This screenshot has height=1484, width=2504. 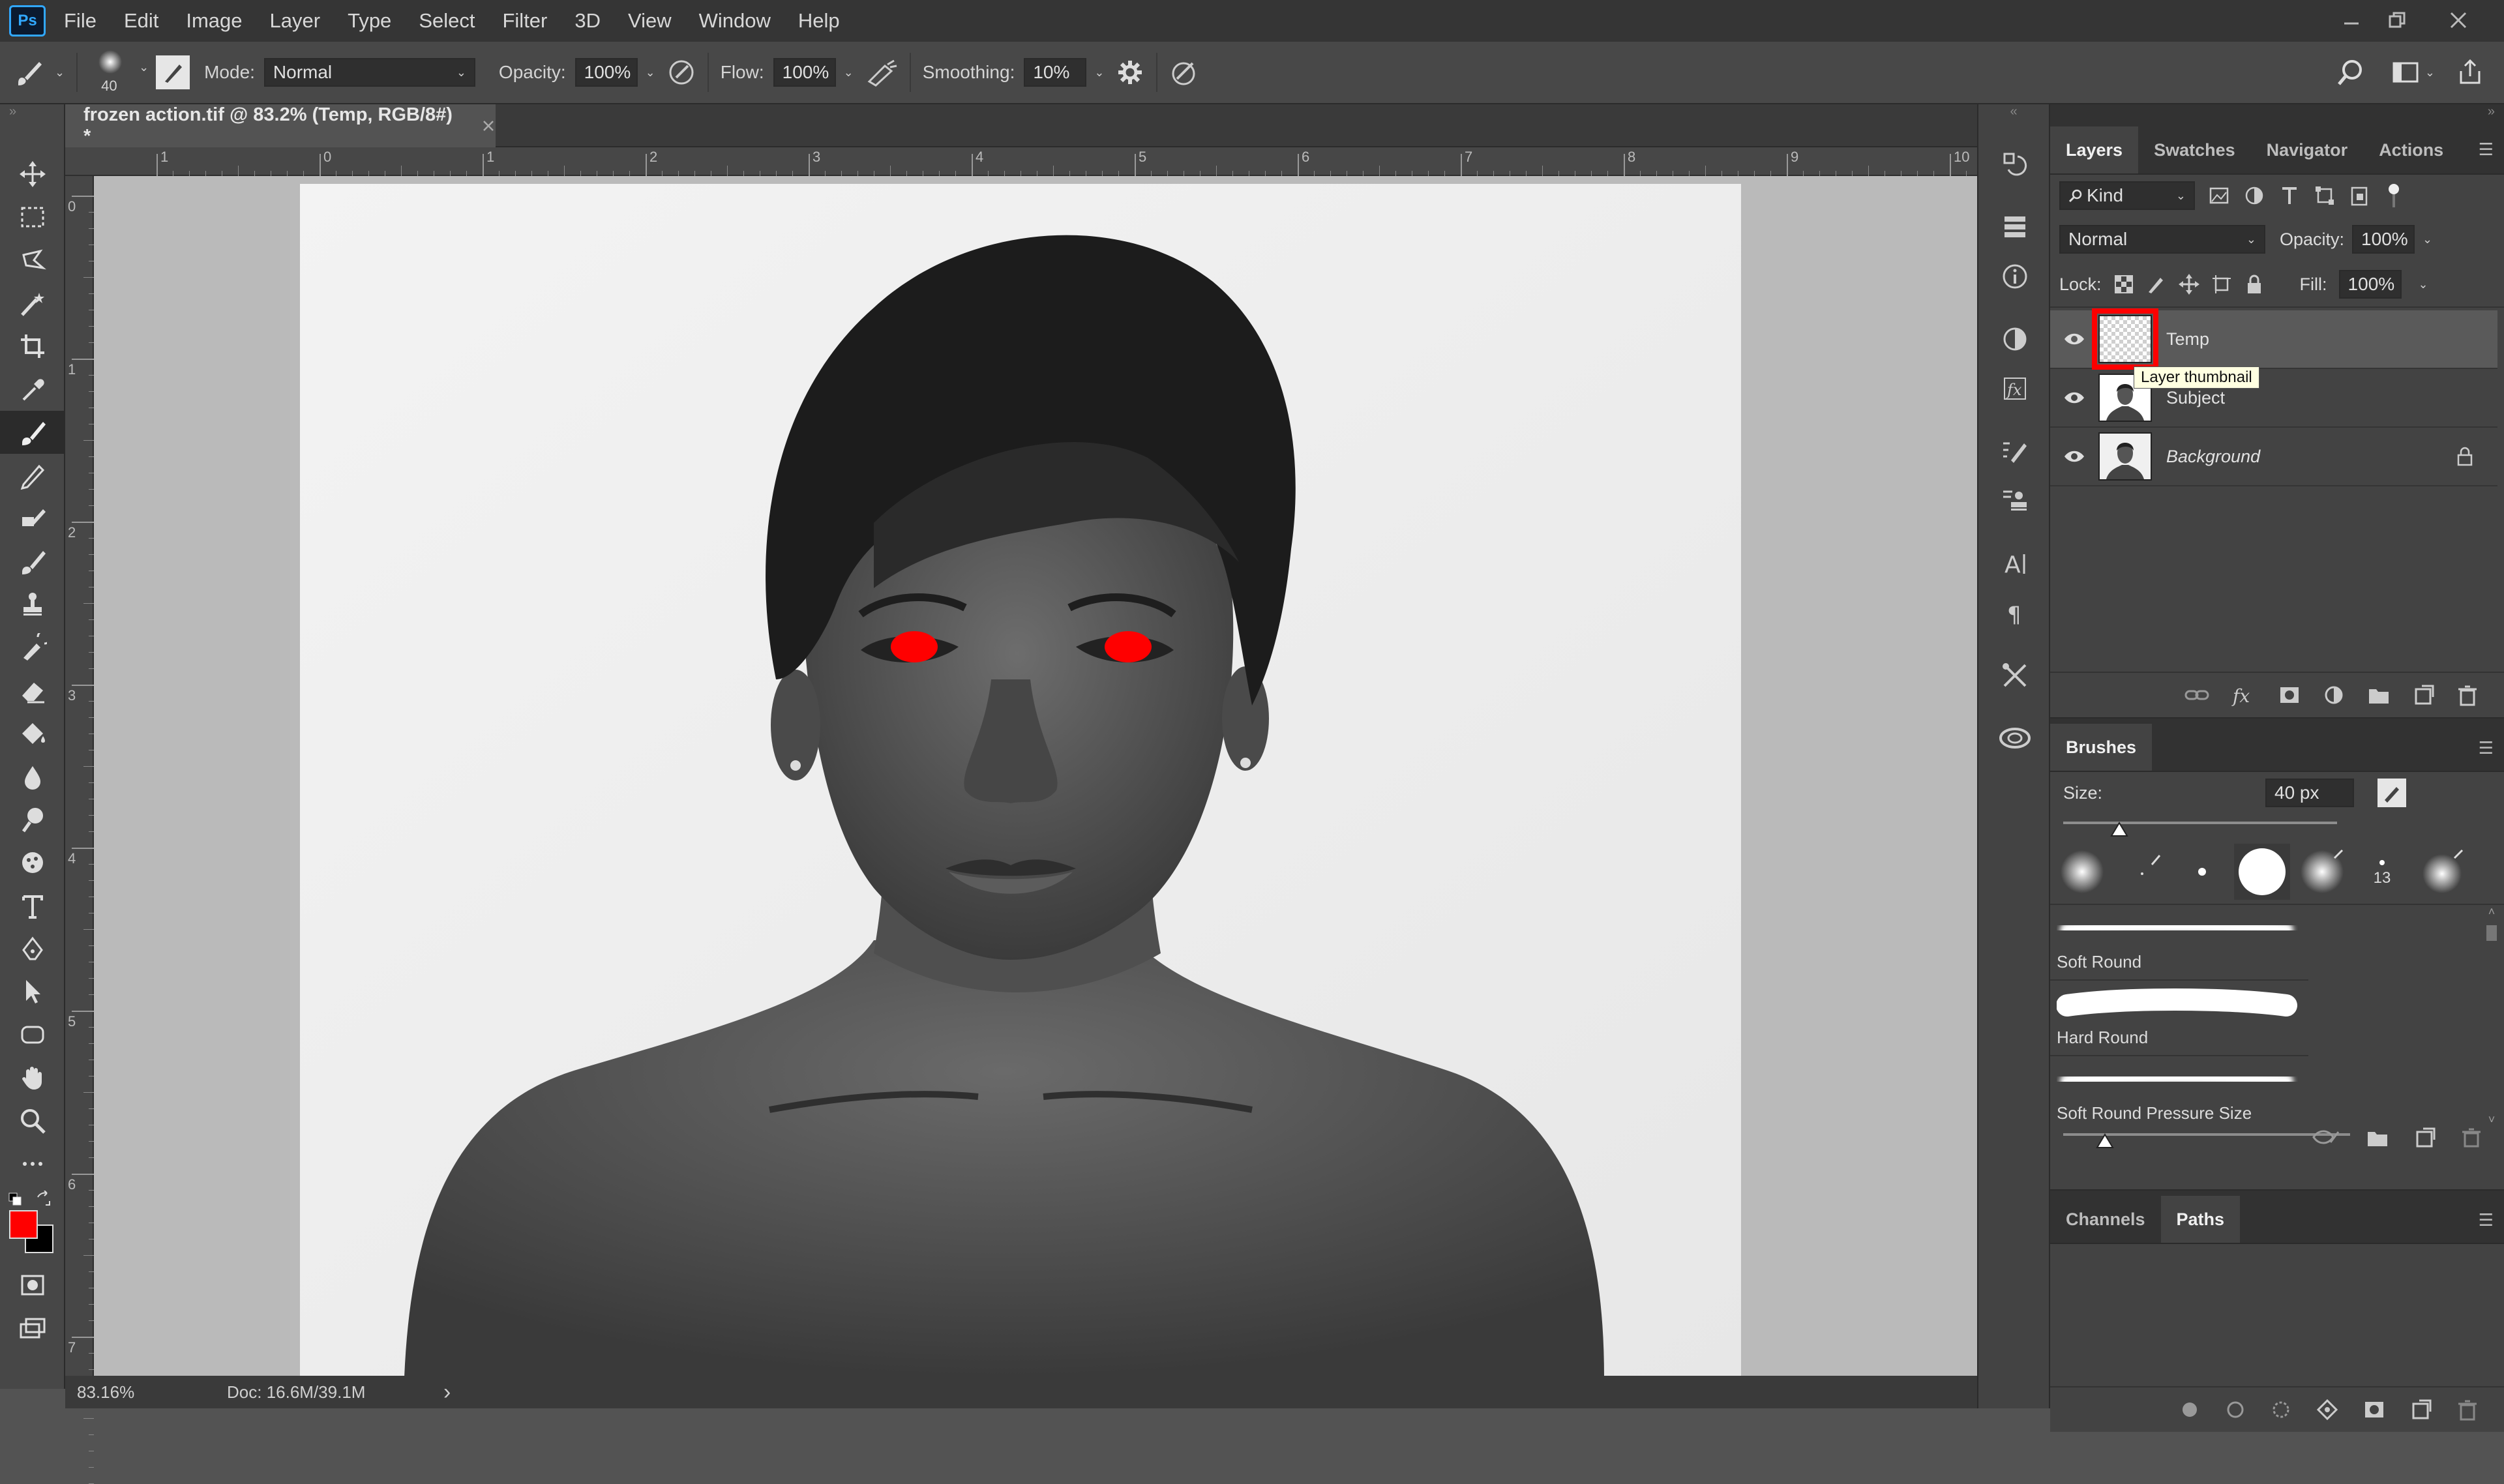 What do you see at coordinates (2383, 239) in the screenshot?
I see `layer-opacity-input: 100%` at bounding box center [2383, 239].